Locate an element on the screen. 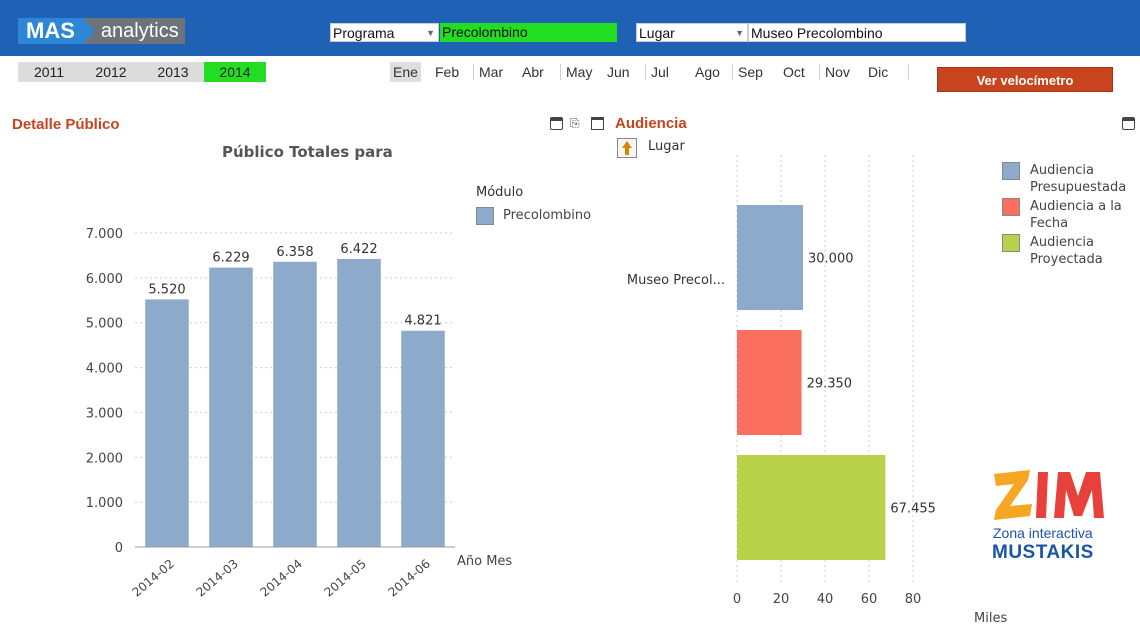 This screenshot has height=625, width=1140. y-axis-ticks: 0 1.000 2.000 3.000 4.000 5.000 6.000 7.000 is located at coordinates (104, 391).